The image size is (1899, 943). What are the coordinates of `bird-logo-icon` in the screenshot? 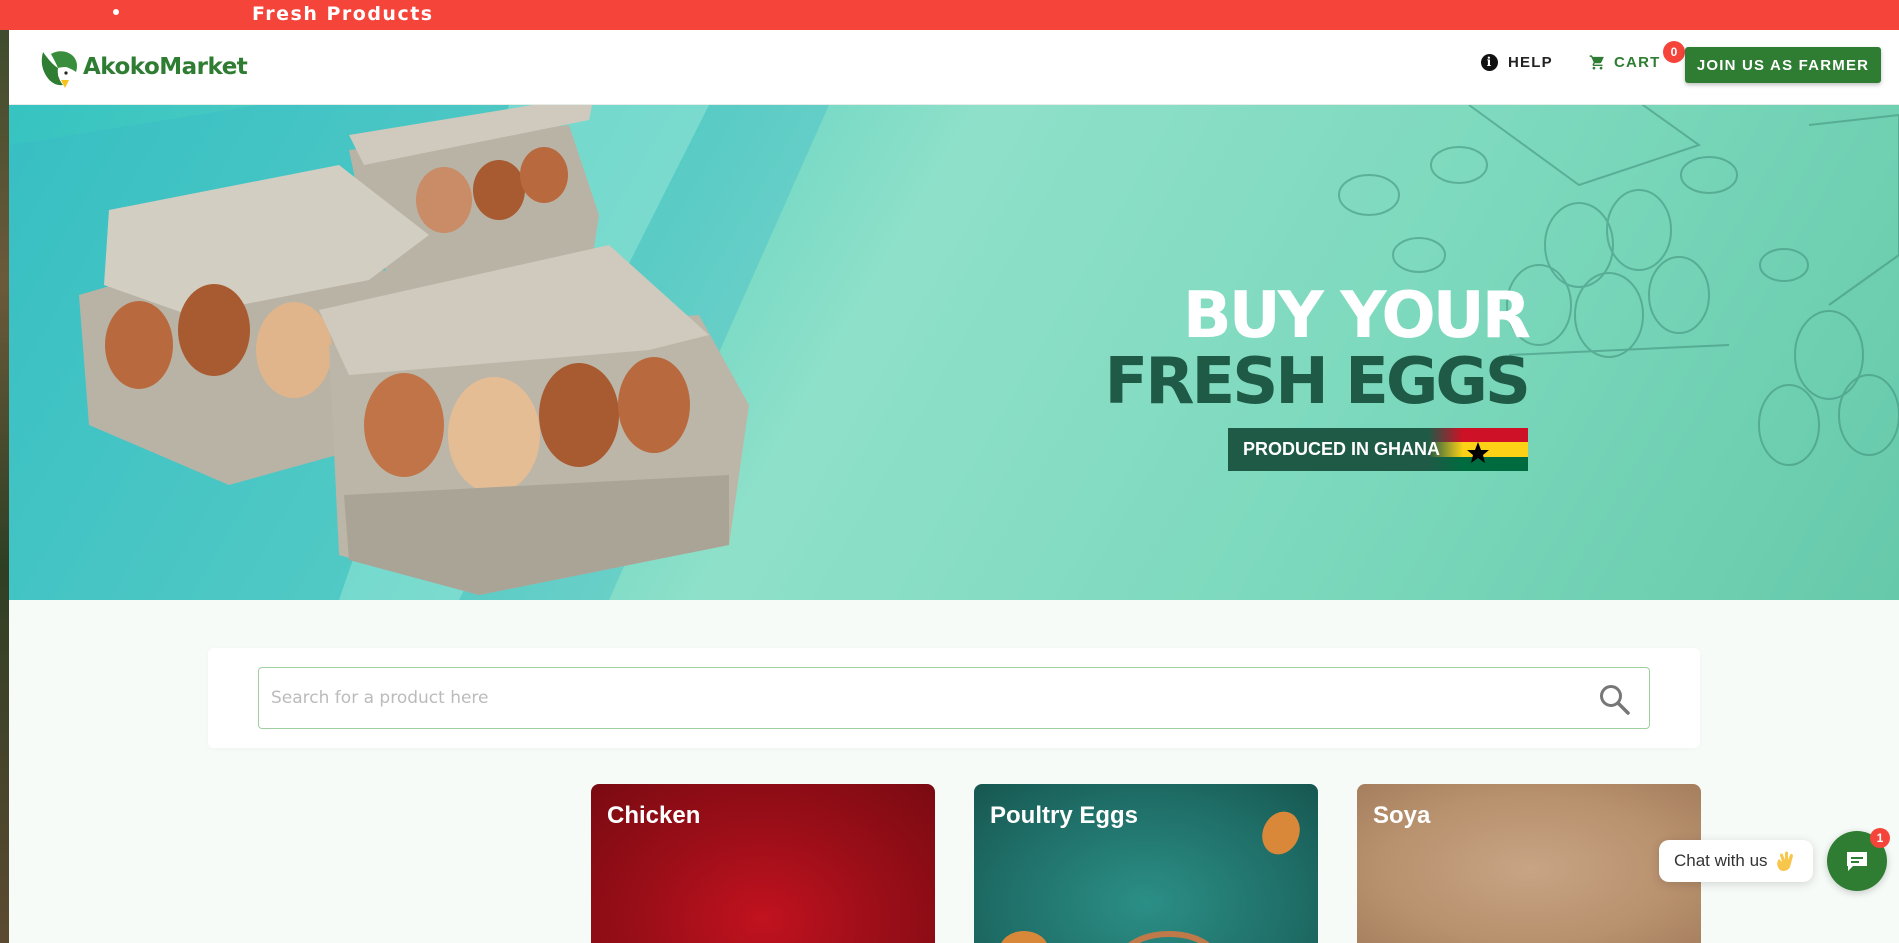 It's located at (59, 69).